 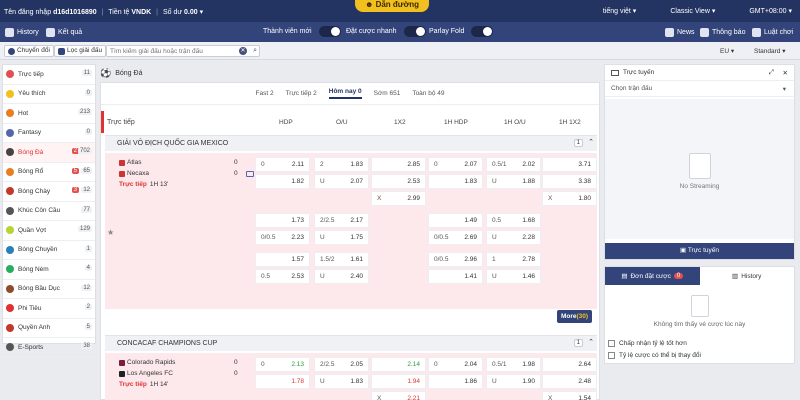 What do you see at coordinates (398, 395) in the screenshot?
I see `odds-cell: X 2.21` at bounding box center [398, 395].